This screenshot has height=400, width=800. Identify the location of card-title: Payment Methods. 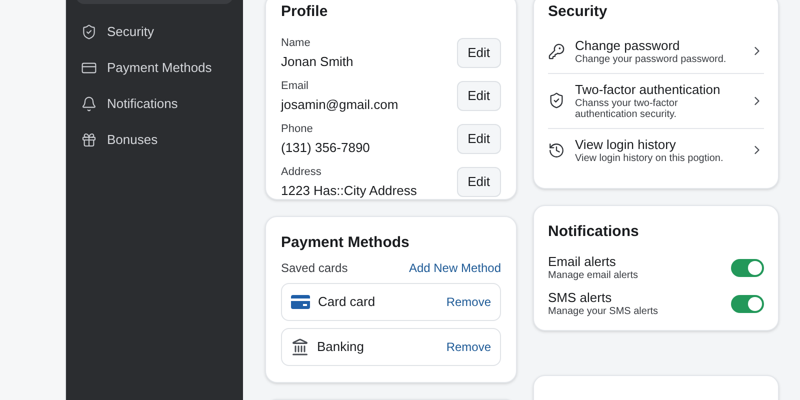
(345, 243).